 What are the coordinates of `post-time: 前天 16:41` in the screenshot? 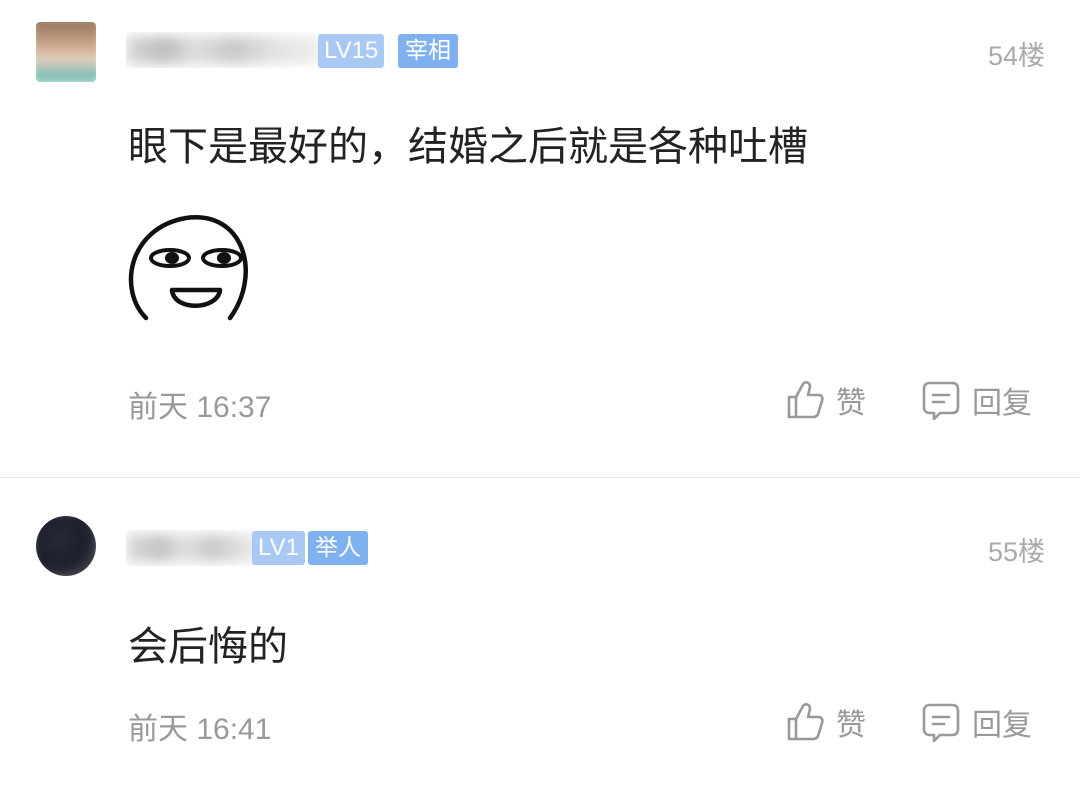 It's located at (200, 729).